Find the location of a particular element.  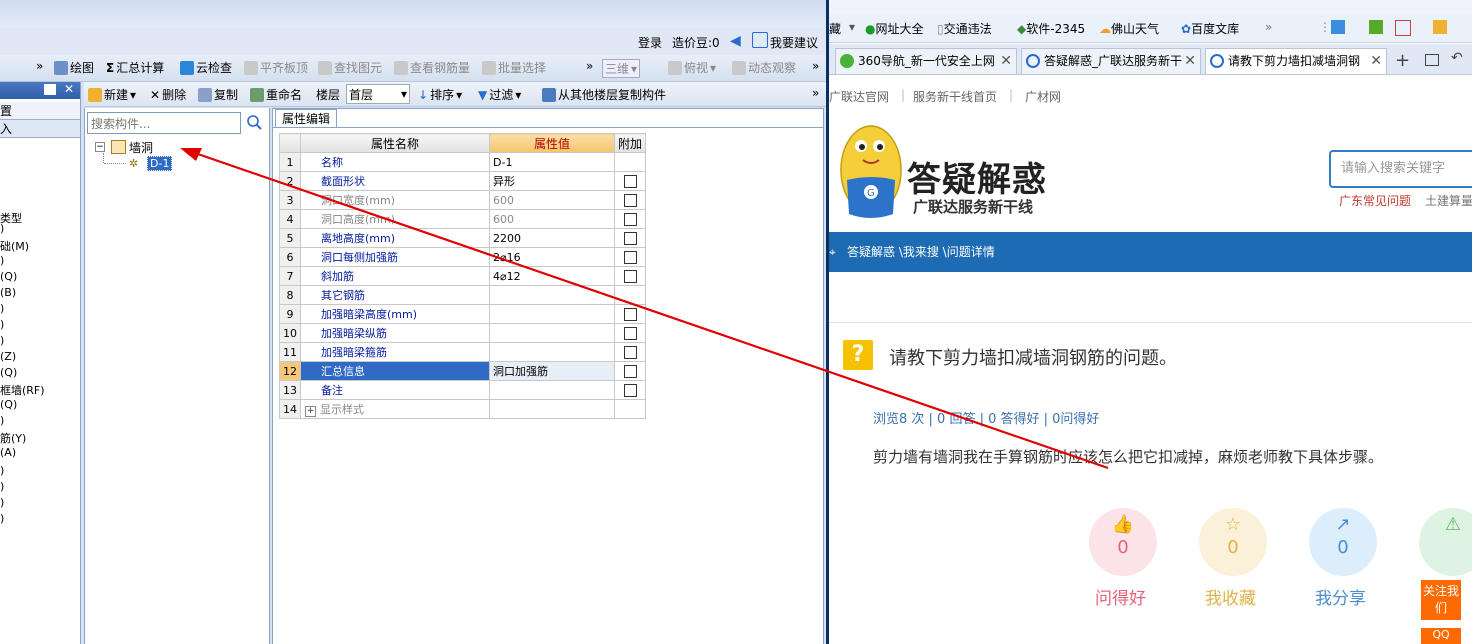

new-button: 新建 ▾ is located at coordinates (112, 94).